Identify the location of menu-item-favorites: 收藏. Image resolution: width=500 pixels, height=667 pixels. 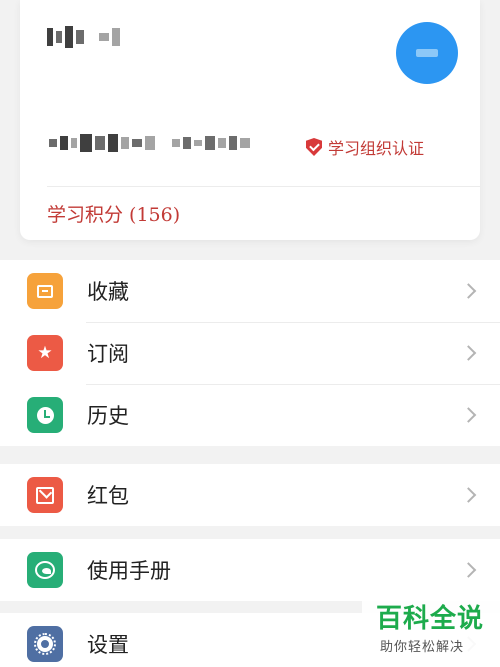
(250, 291).